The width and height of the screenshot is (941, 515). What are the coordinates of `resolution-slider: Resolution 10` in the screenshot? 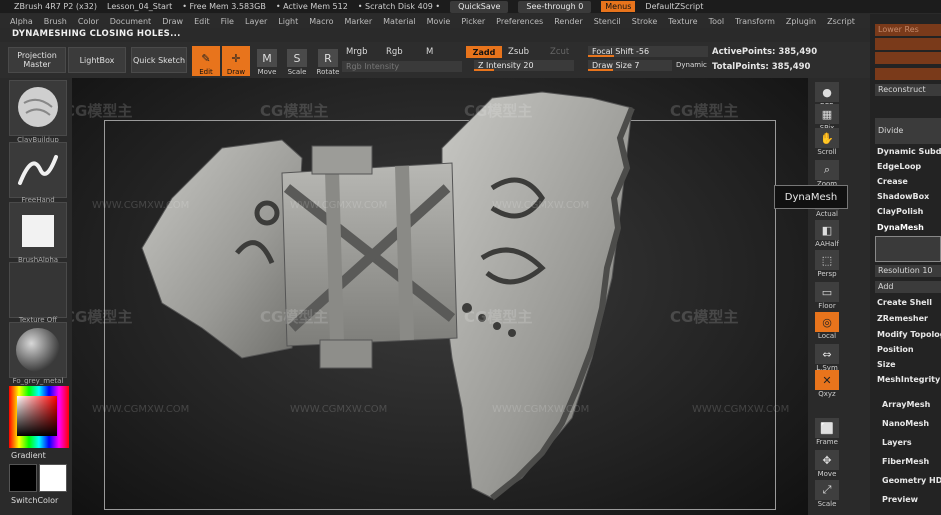 It's located at (908, 271).